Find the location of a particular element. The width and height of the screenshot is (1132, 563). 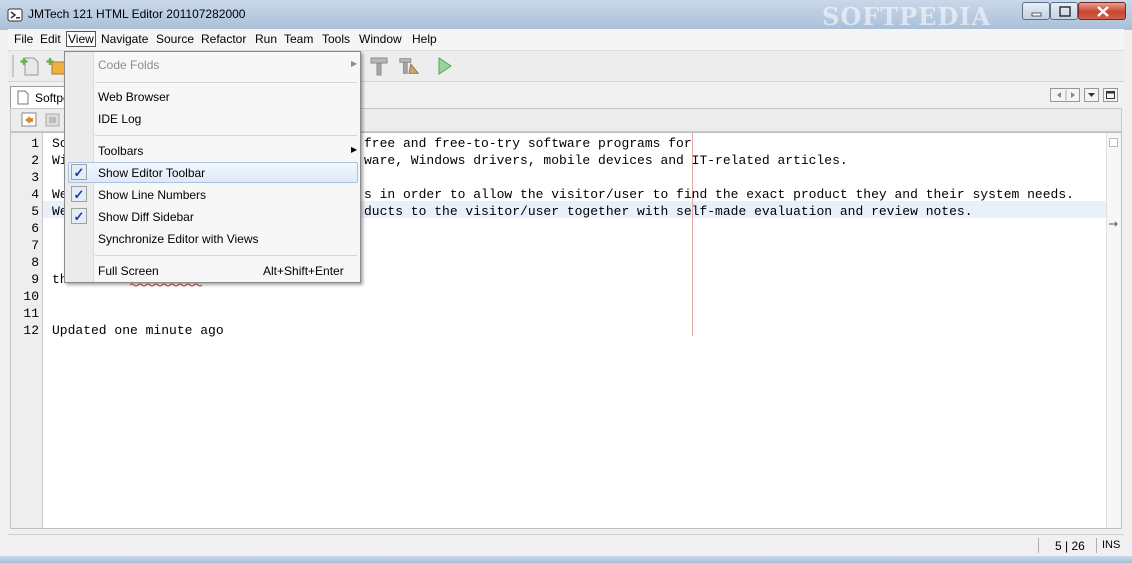

menu-item-ide-log: IDE Log is located at coordinates (119, 119).